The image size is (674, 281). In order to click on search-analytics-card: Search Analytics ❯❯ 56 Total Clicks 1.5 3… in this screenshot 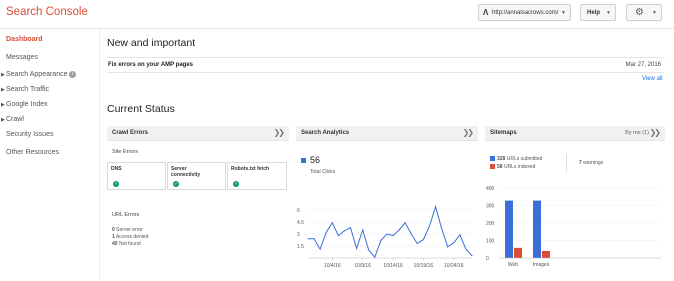, I will do `click(387, 203)`.